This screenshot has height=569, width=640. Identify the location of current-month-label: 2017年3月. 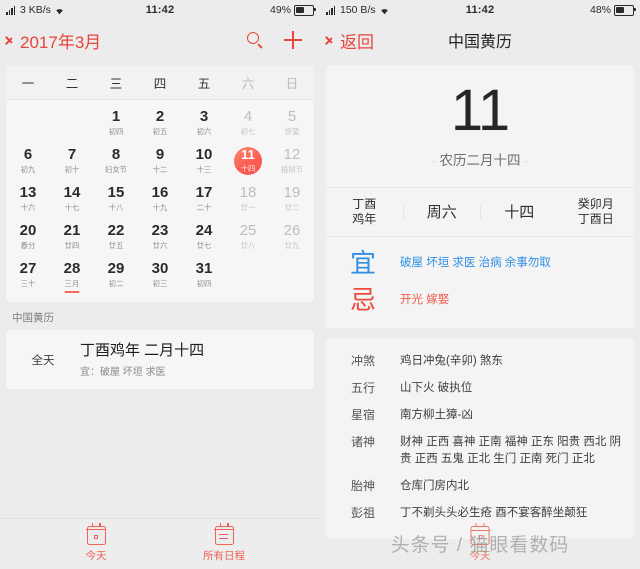
(61, 42).